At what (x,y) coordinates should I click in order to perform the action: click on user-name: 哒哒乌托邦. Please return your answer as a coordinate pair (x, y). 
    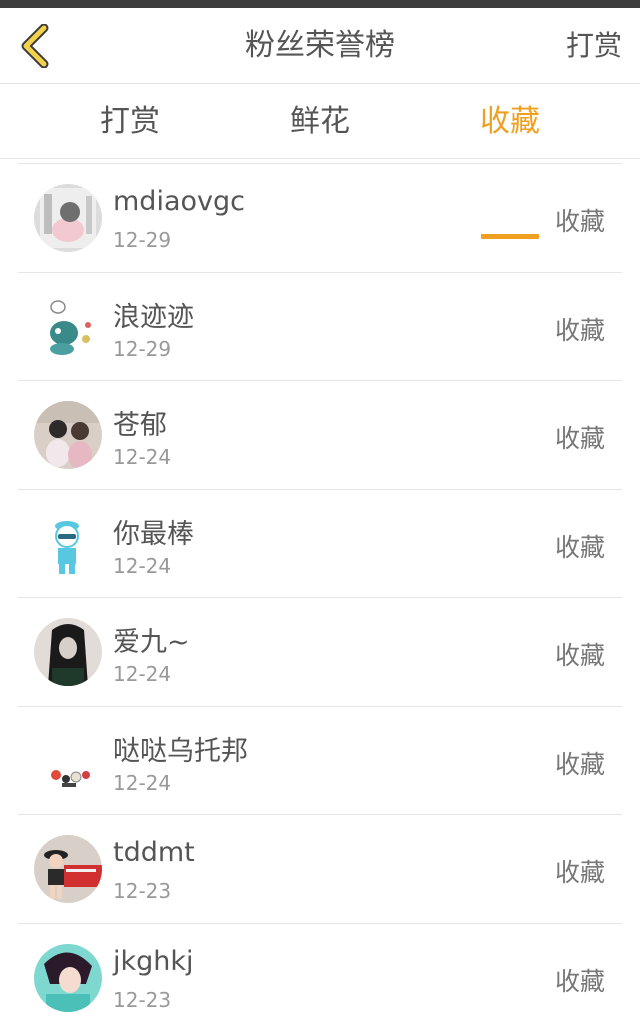
    Looking at the image, I should click on (180, 751).